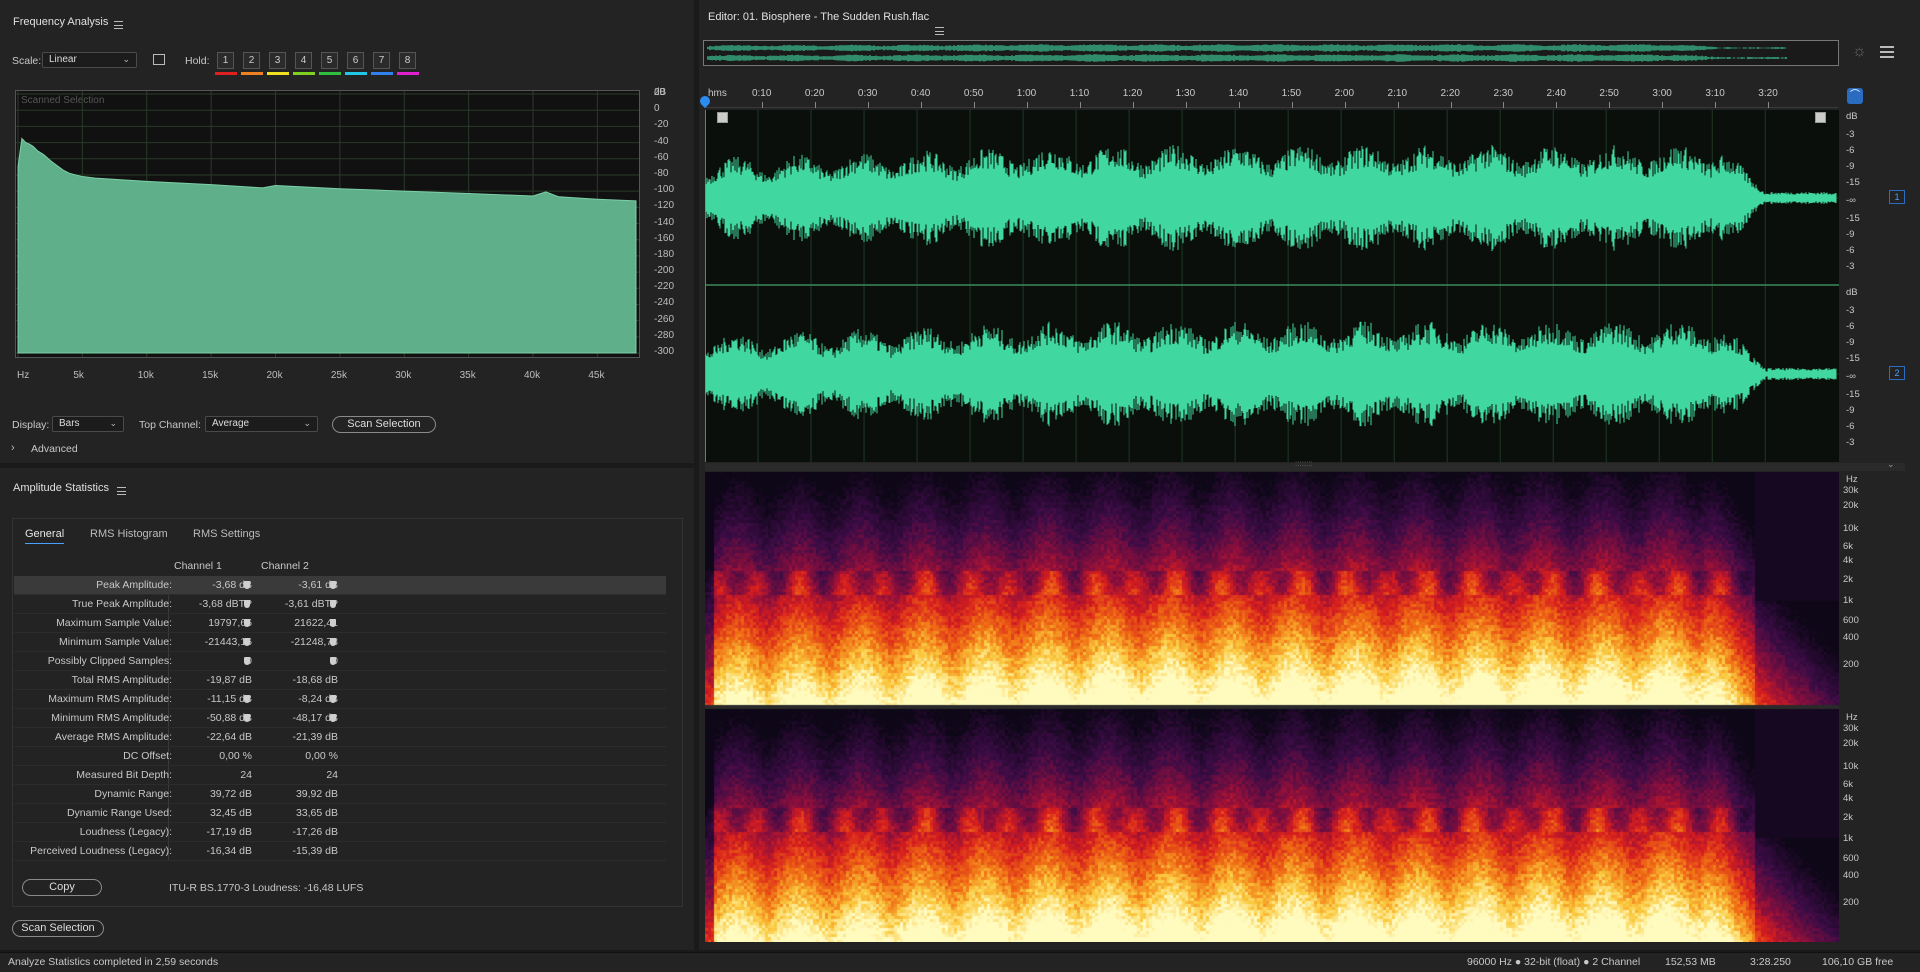 The image size is (1920, 972). I want to click on channel-1-value: -22,64 dB, so click(229, 737).